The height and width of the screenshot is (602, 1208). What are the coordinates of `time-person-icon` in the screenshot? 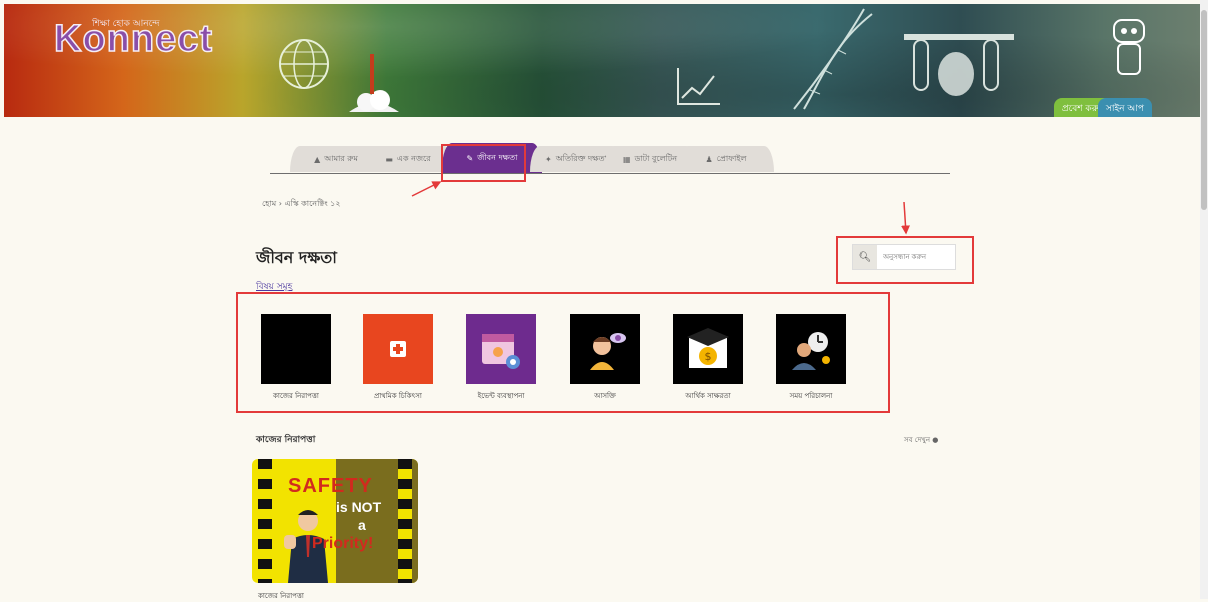 It's located at (811, 349).